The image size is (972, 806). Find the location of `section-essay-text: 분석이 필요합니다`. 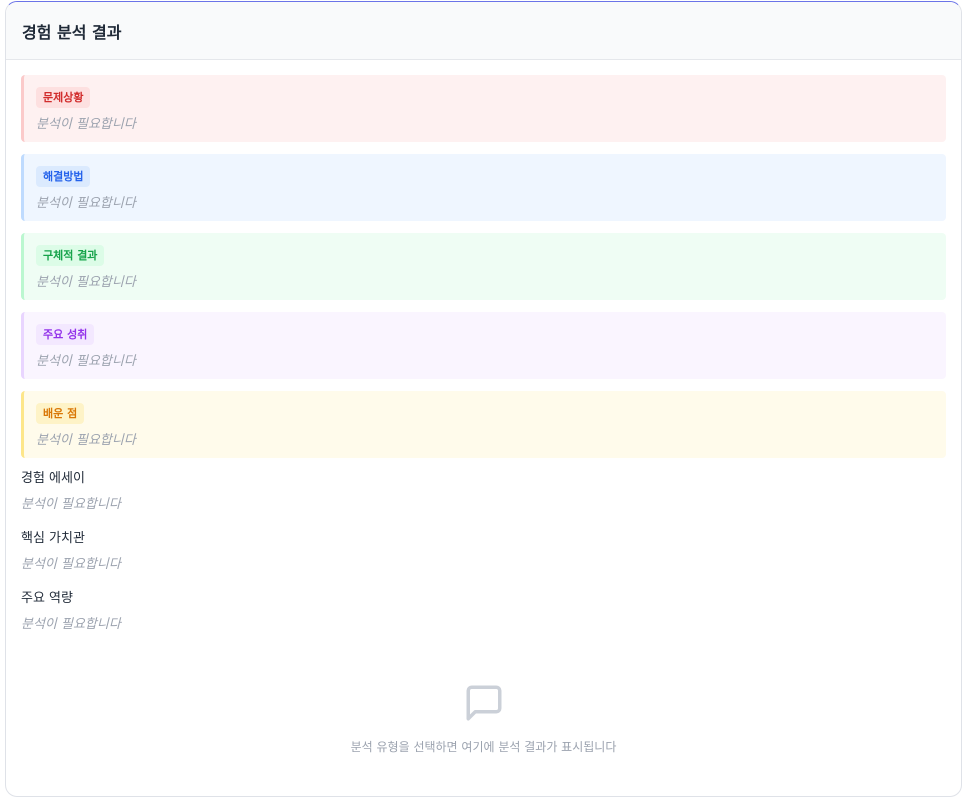

section-essay-text: 분석이 필요합니다 is located at coordinates (71, 504).